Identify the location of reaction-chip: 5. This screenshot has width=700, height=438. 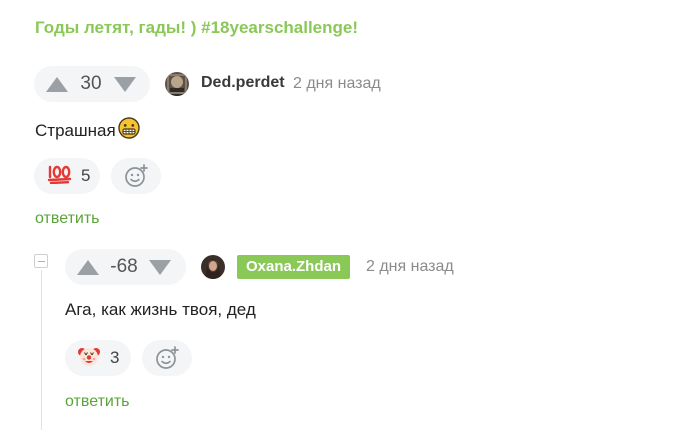
(67, 176).